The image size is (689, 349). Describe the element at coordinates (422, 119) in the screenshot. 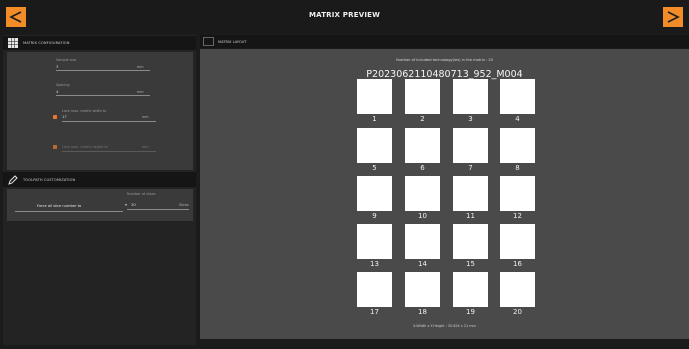

I see `matrix-cell-label-2: 2` at that location.